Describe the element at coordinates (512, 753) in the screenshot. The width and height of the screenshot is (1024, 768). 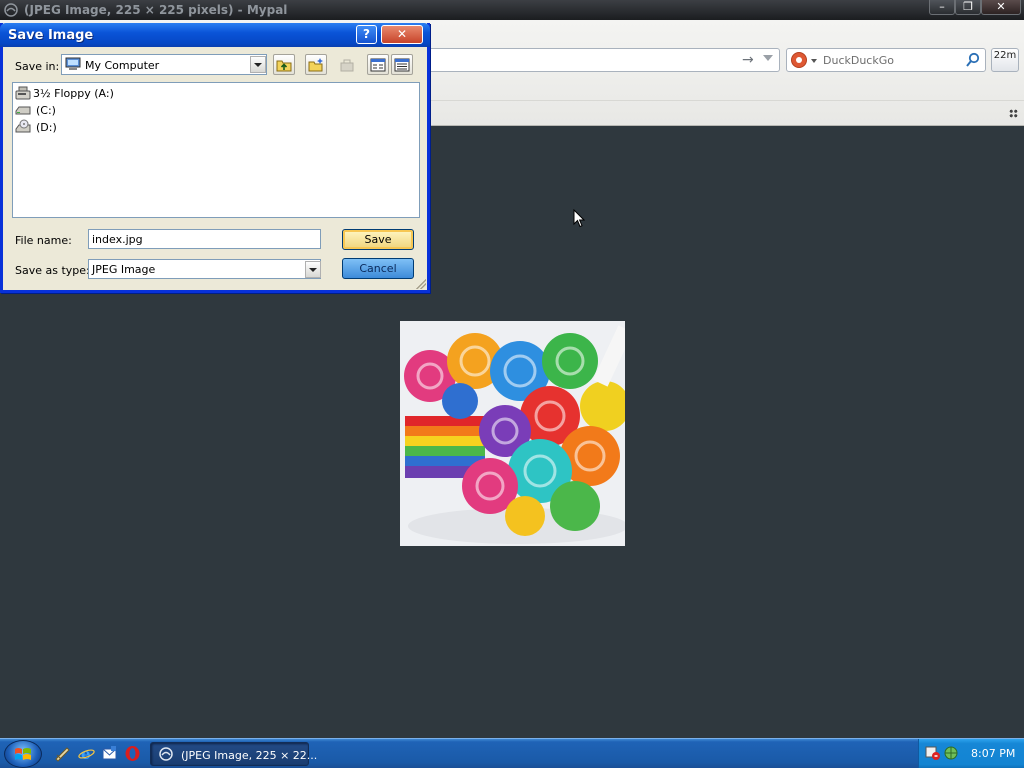
I see `taskbar: e (JPEG Image, 225 × 22... 8:07 PM` at that location.